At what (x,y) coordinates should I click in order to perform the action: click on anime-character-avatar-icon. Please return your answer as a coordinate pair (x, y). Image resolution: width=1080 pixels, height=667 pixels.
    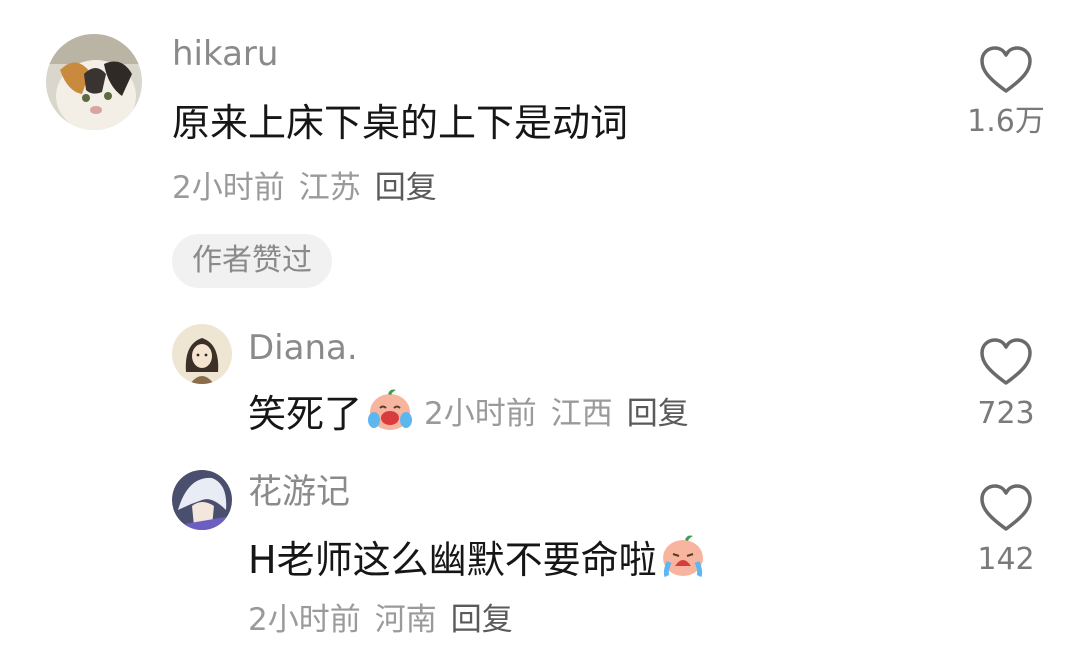
    Looking at the image, I should click on (202, 500).